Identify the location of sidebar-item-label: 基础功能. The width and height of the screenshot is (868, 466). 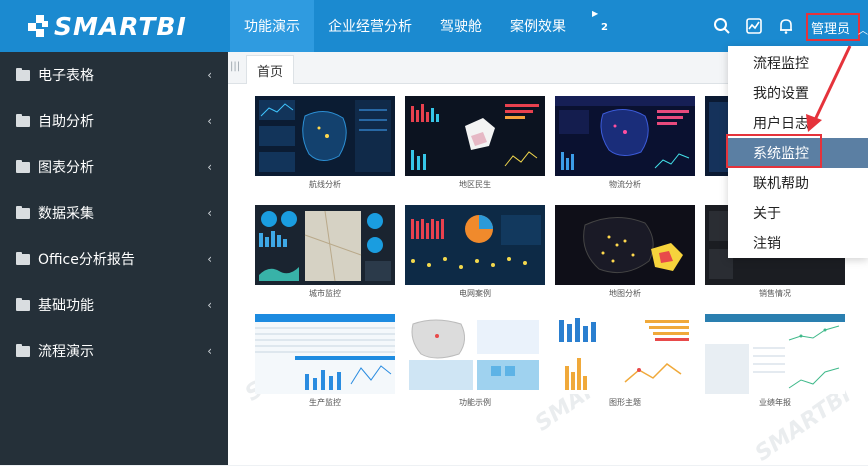
(66, 306).